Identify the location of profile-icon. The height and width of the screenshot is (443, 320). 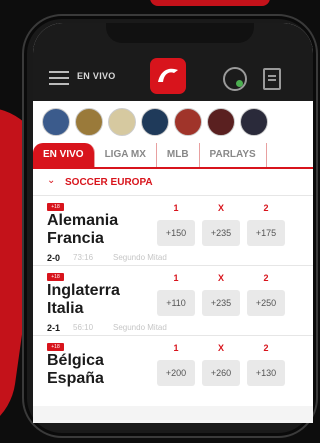
(235, 79).